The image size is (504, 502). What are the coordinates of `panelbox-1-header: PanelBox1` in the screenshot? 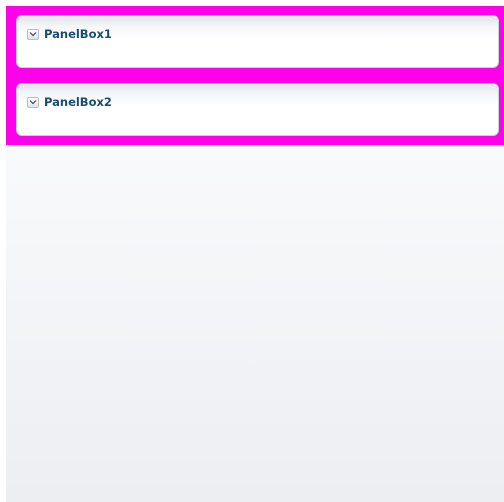 It's located at (69, 34).